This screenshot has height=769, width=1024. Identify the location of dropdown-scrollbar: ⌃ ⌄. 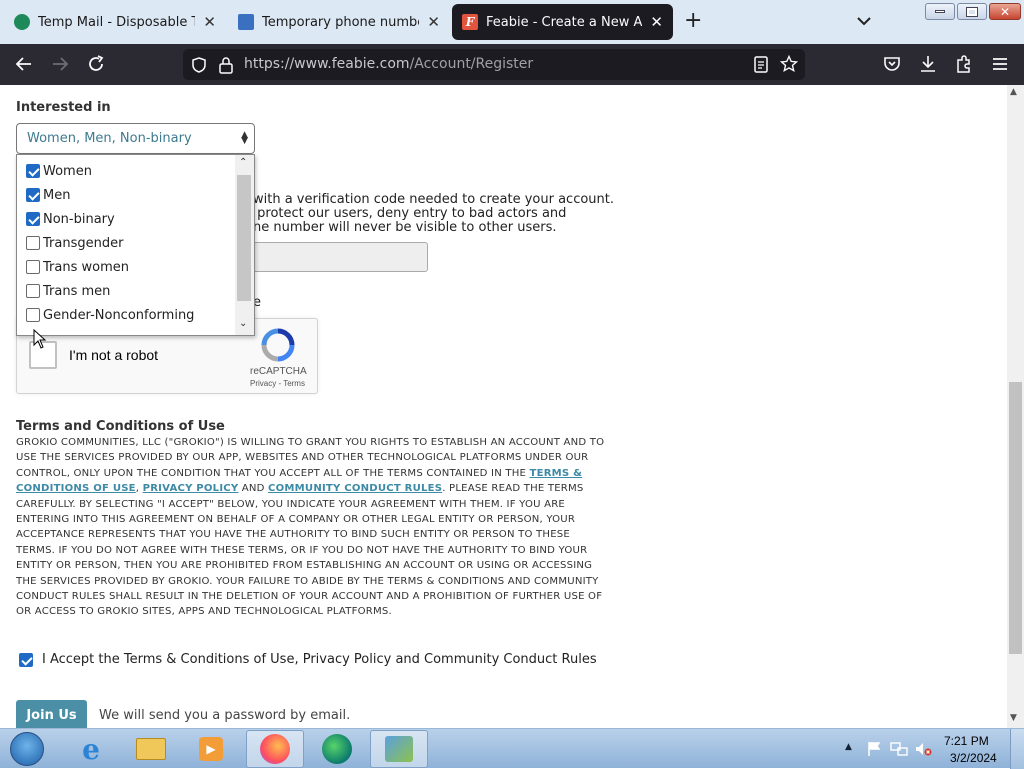
(244, 245).